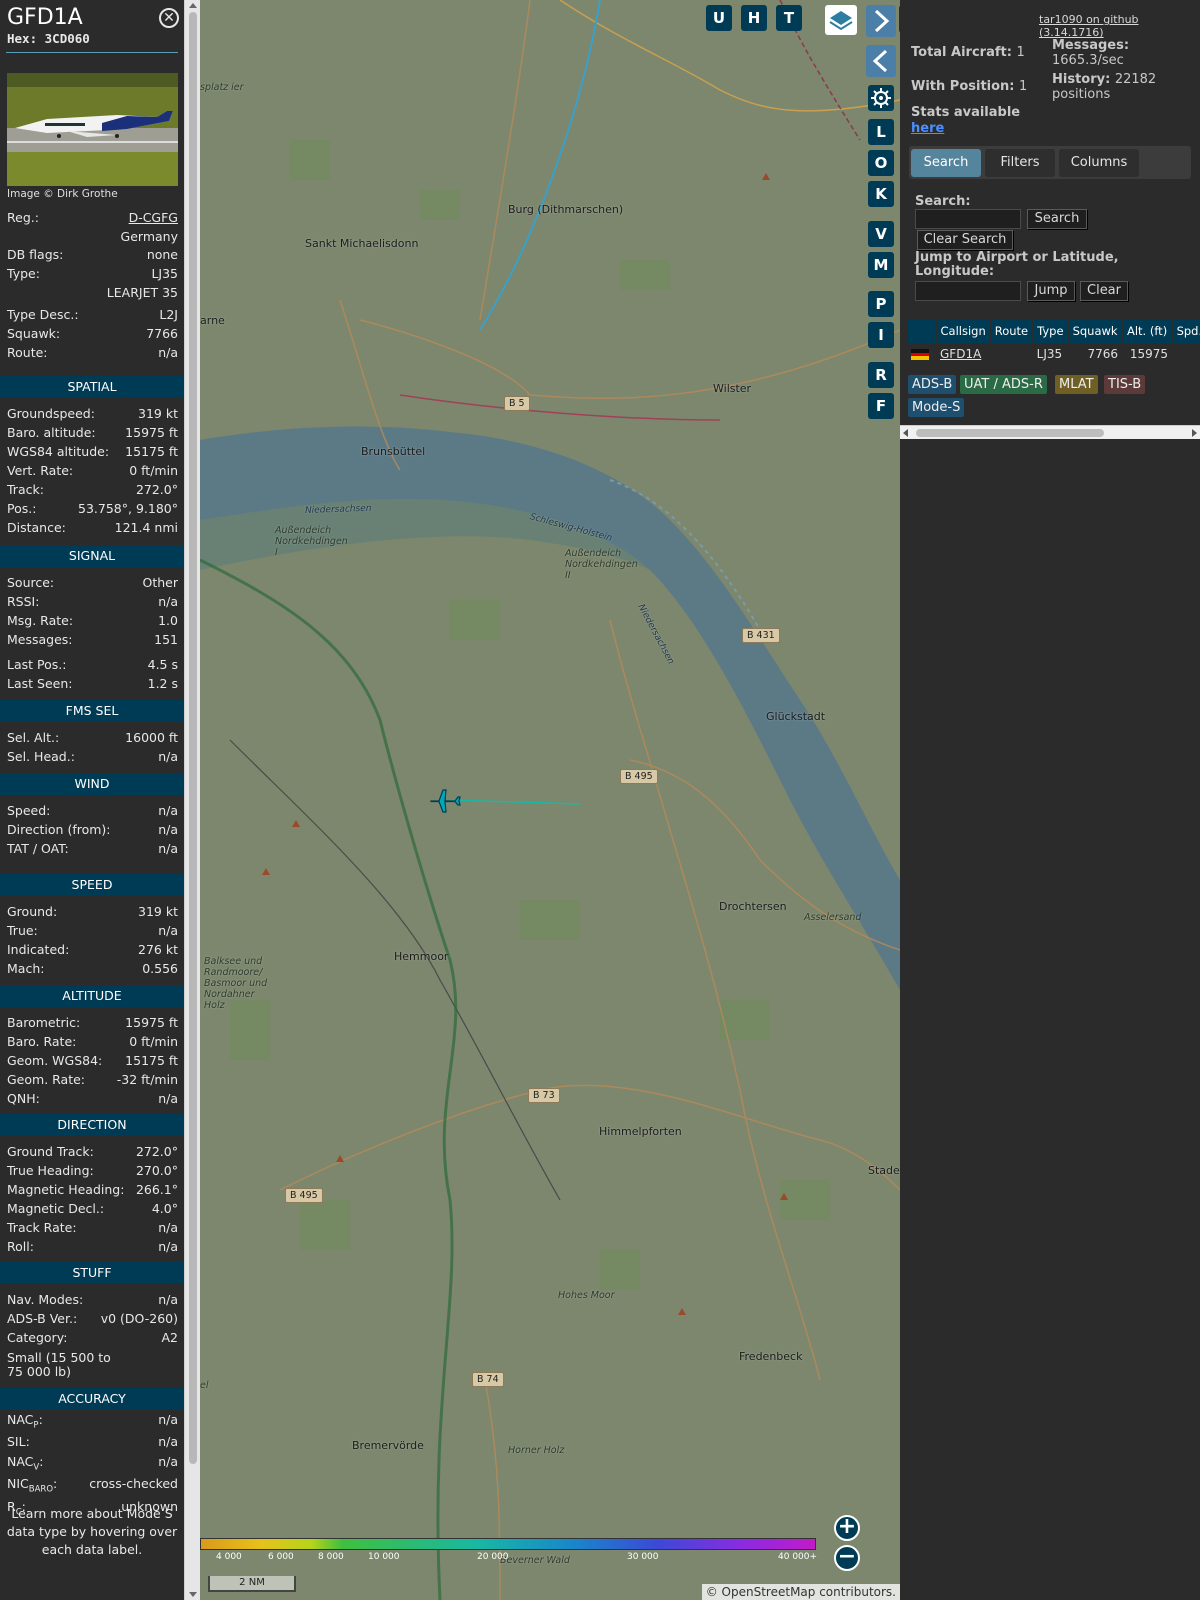 This screenshot has width=1200, height=1600. What do you see at coordinates (719, 18) in the screenshot?
I see `toggle-u-button: U` at bounding box center [719, 18].